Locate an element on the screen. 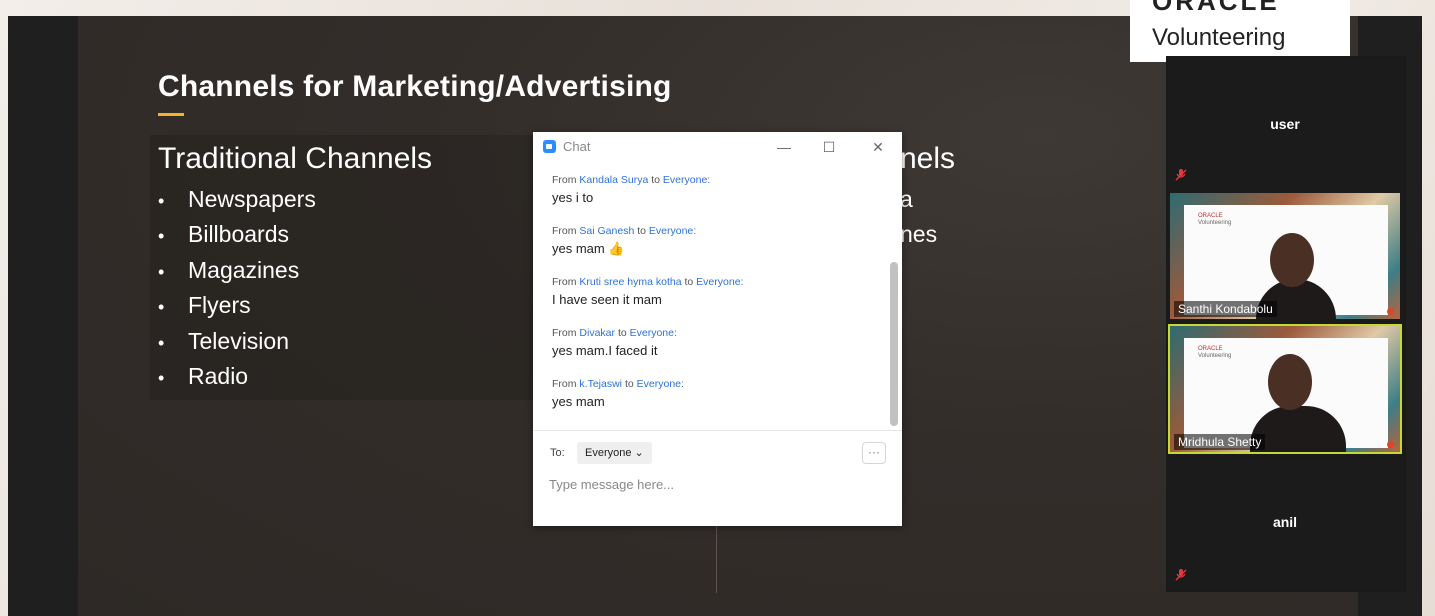 The width and height of the screenshot is (1435, 616). chat-message: From Kandala Surya to Everyone: yes i to is located at coordinates (631, 189).